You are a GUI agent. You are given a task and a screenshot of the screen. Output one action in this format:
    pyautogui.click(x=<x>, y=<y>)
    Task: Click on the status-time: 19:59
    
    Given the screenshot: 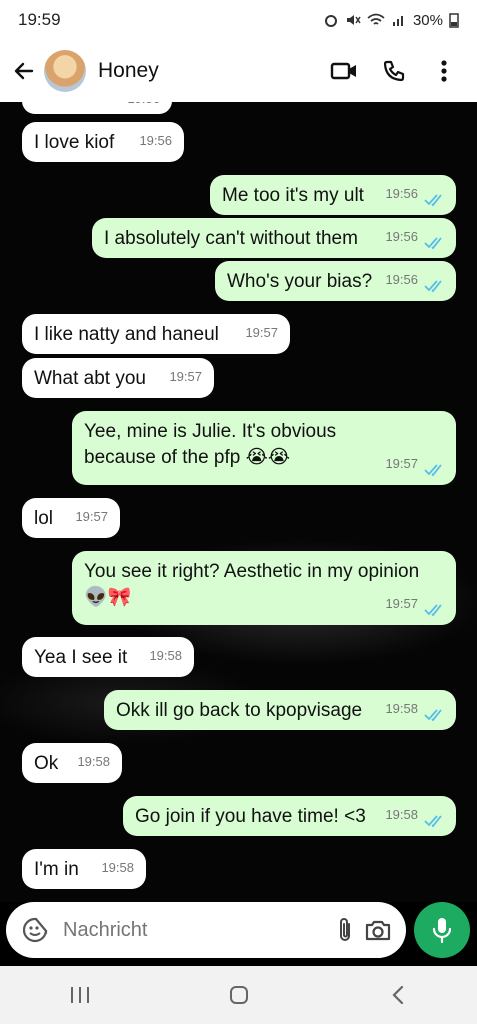 What is the action you would take?
    pyautogui.click(x=39, y=19)
    